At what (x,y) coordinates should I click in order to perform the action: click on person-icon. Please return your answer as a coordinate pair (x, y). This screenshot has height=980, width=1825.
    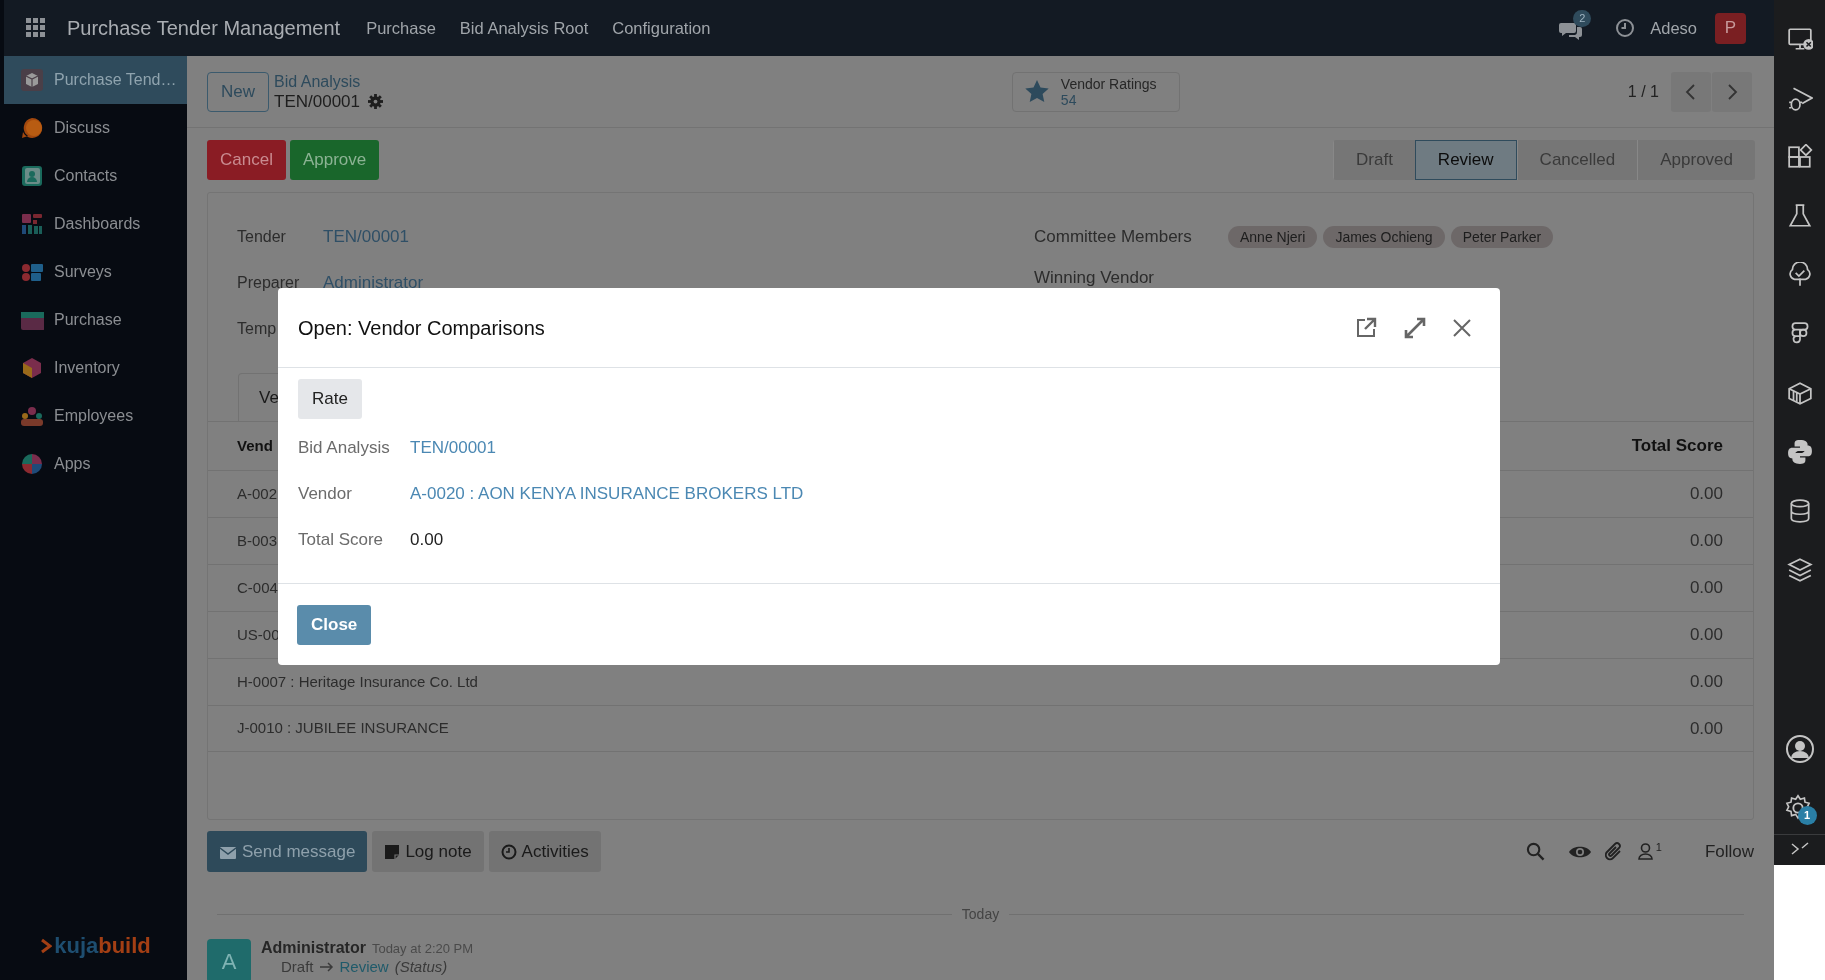
    Looking at the image, I should click on (1645, 851).